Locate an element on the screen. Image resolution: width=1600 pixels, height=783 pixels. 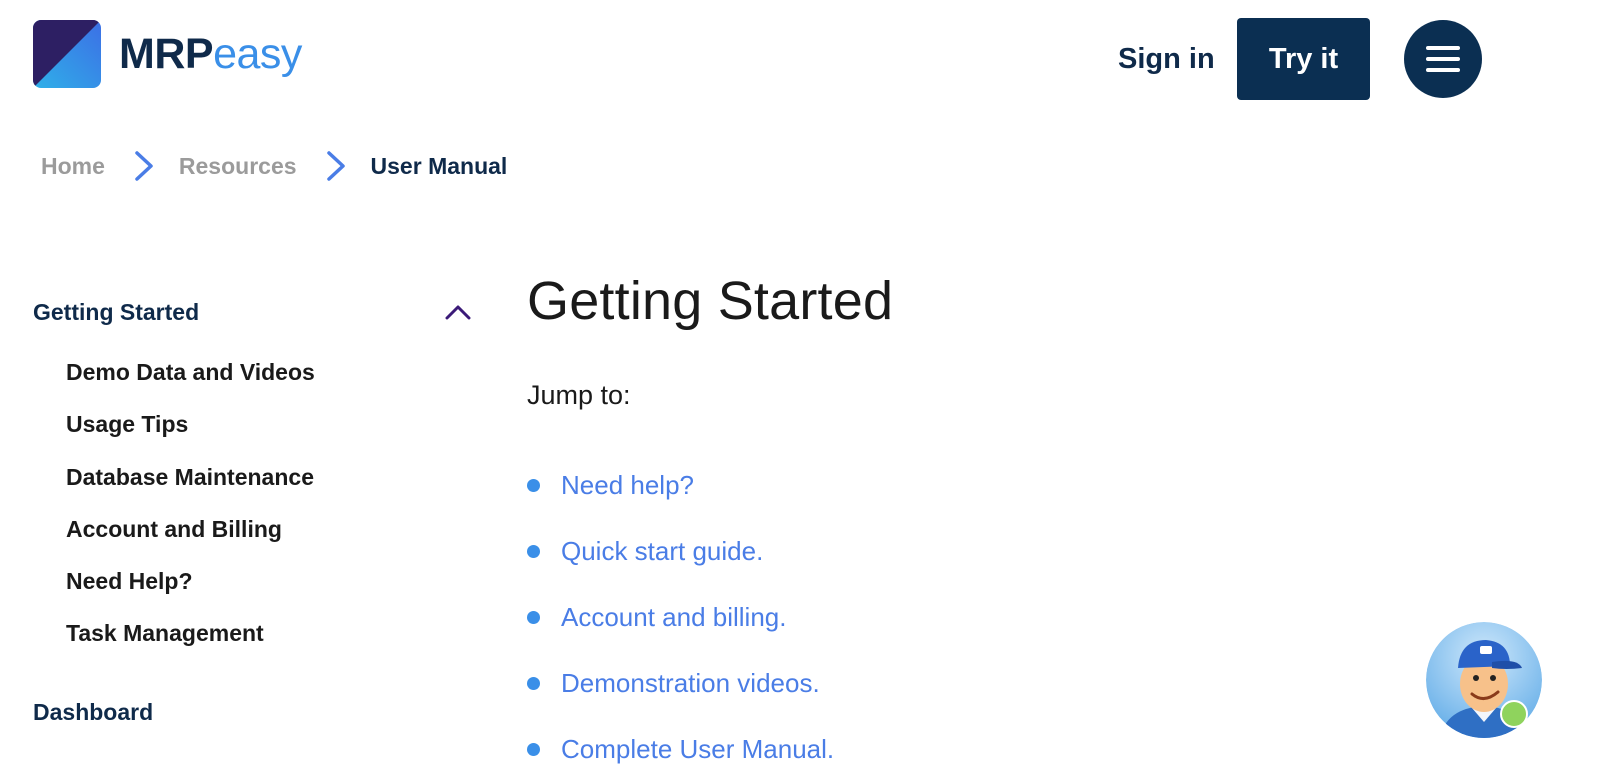
sidebar-section-dashboard: Dashboard is located at coordinates (93, 712).